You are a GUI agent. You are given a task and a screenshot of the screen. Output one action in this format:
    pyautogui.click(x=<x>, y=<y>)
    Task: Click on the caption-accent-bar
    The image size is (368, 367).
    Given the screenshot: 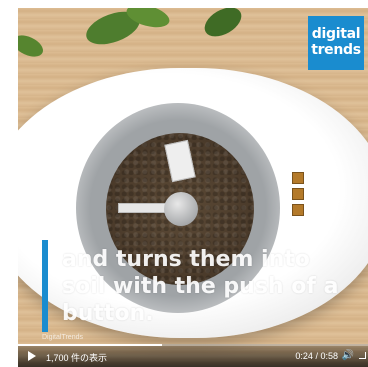 What is the action you would take?
    pyautogui.click(x=45, y=286)
    